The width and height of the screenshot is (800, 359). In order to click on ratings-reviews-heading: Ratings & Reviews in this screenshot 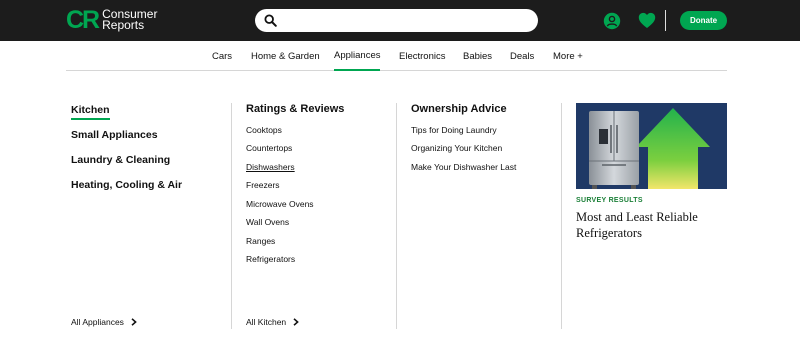, I will do `click(295, 109)`.